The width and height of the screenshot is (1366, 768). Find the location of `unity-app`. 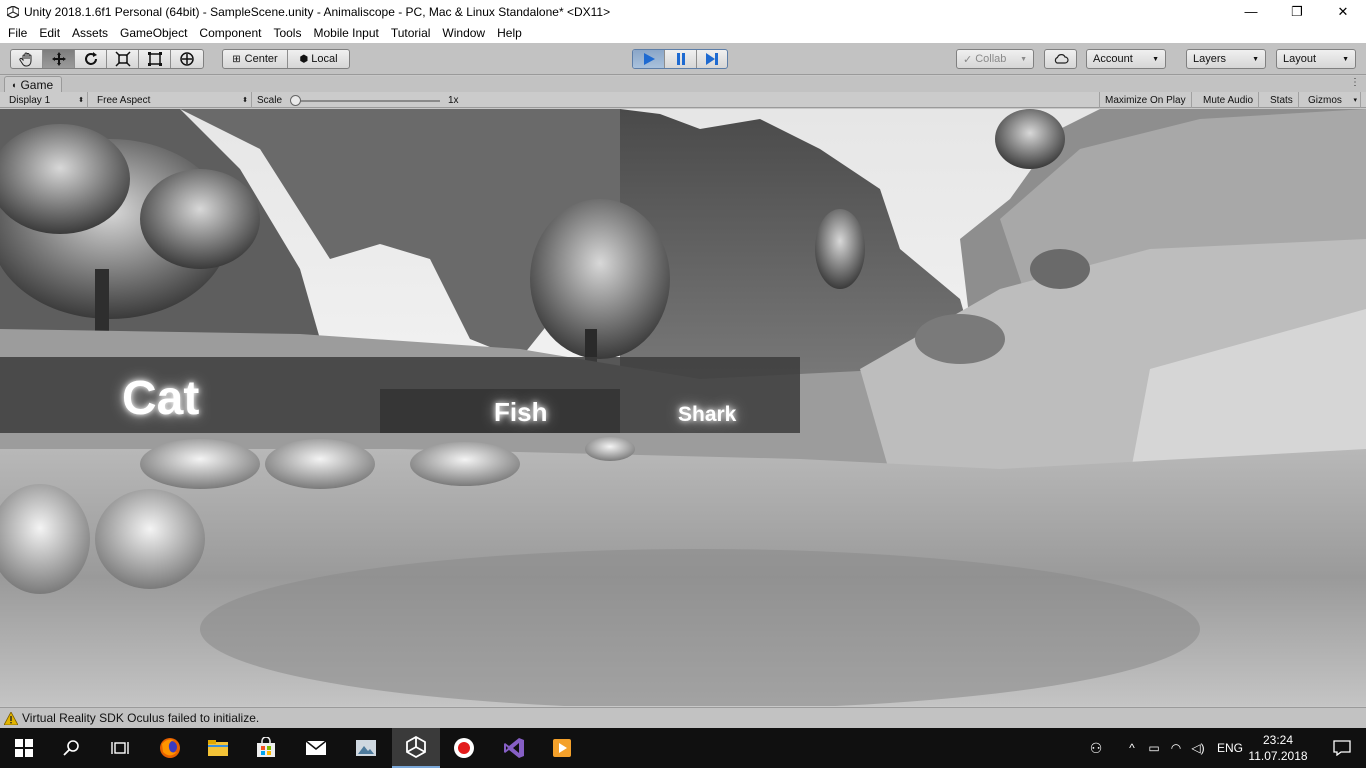

unity-app is located at coordinates (416, 748).